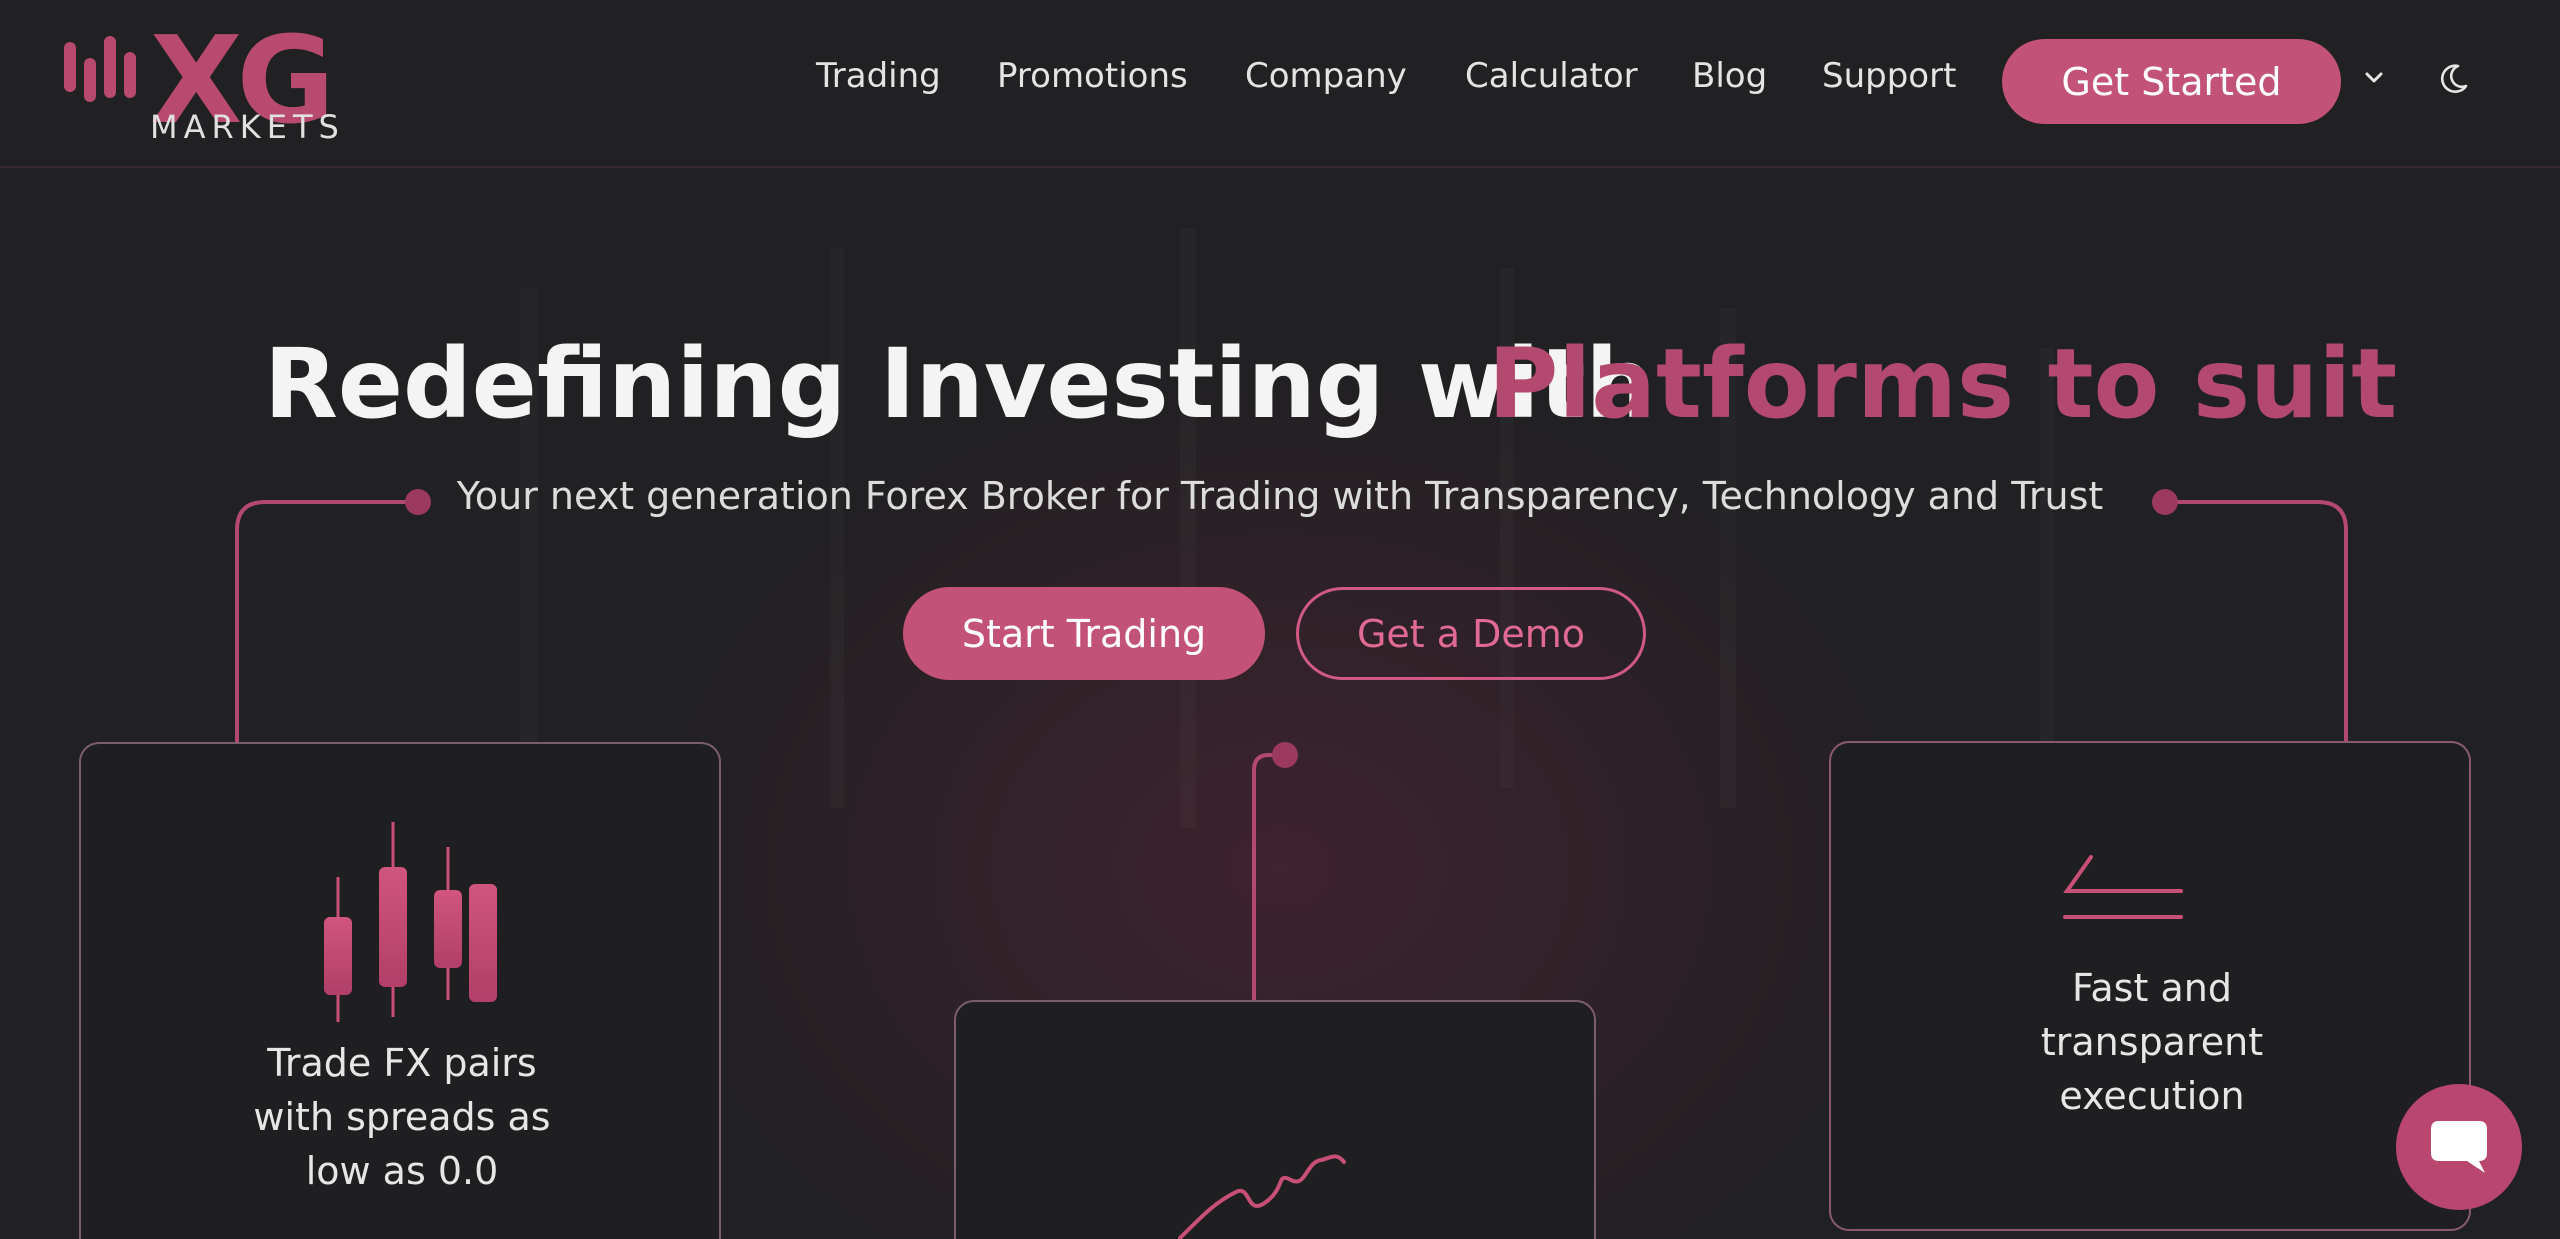 The height and width of the screenshot is (1239, 2560). What do you see at coordinates (1326, 76) in the screenshot?
I see `nav-company: Company` at bounding box center [1326, 76].